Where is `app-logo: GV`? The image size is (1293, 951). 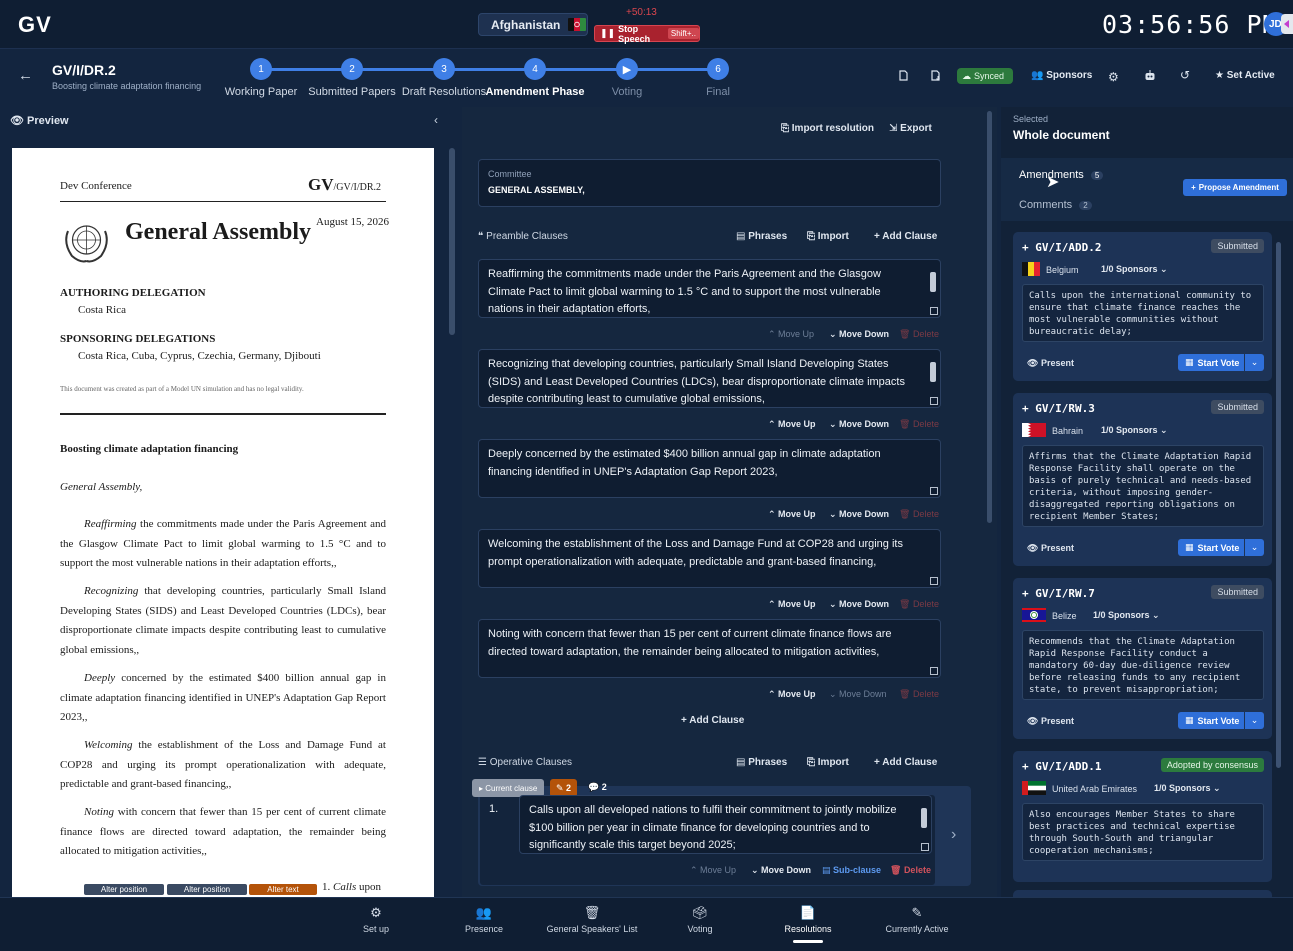 app-logo: GV is located at coordinates (35, 25).